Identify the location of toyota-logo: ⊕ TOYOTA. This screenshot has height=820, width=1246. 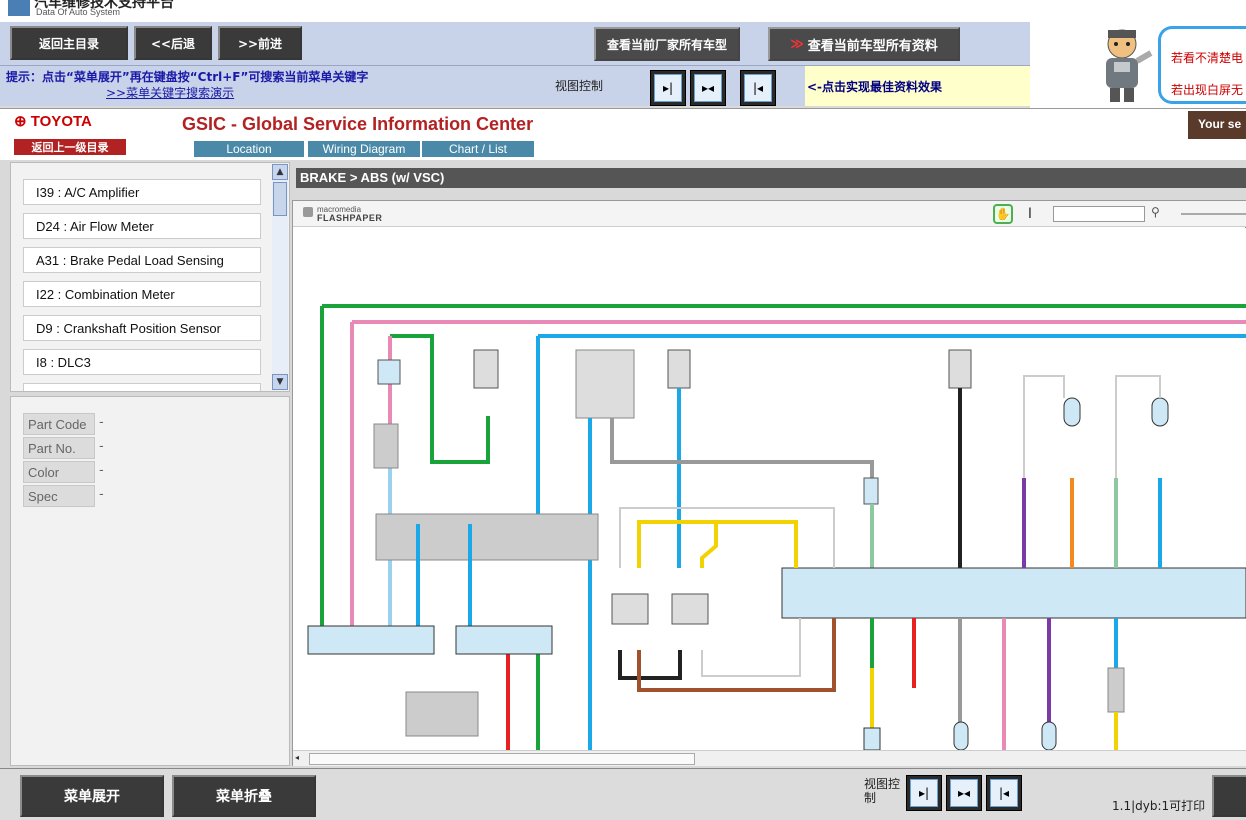
(53, 121).